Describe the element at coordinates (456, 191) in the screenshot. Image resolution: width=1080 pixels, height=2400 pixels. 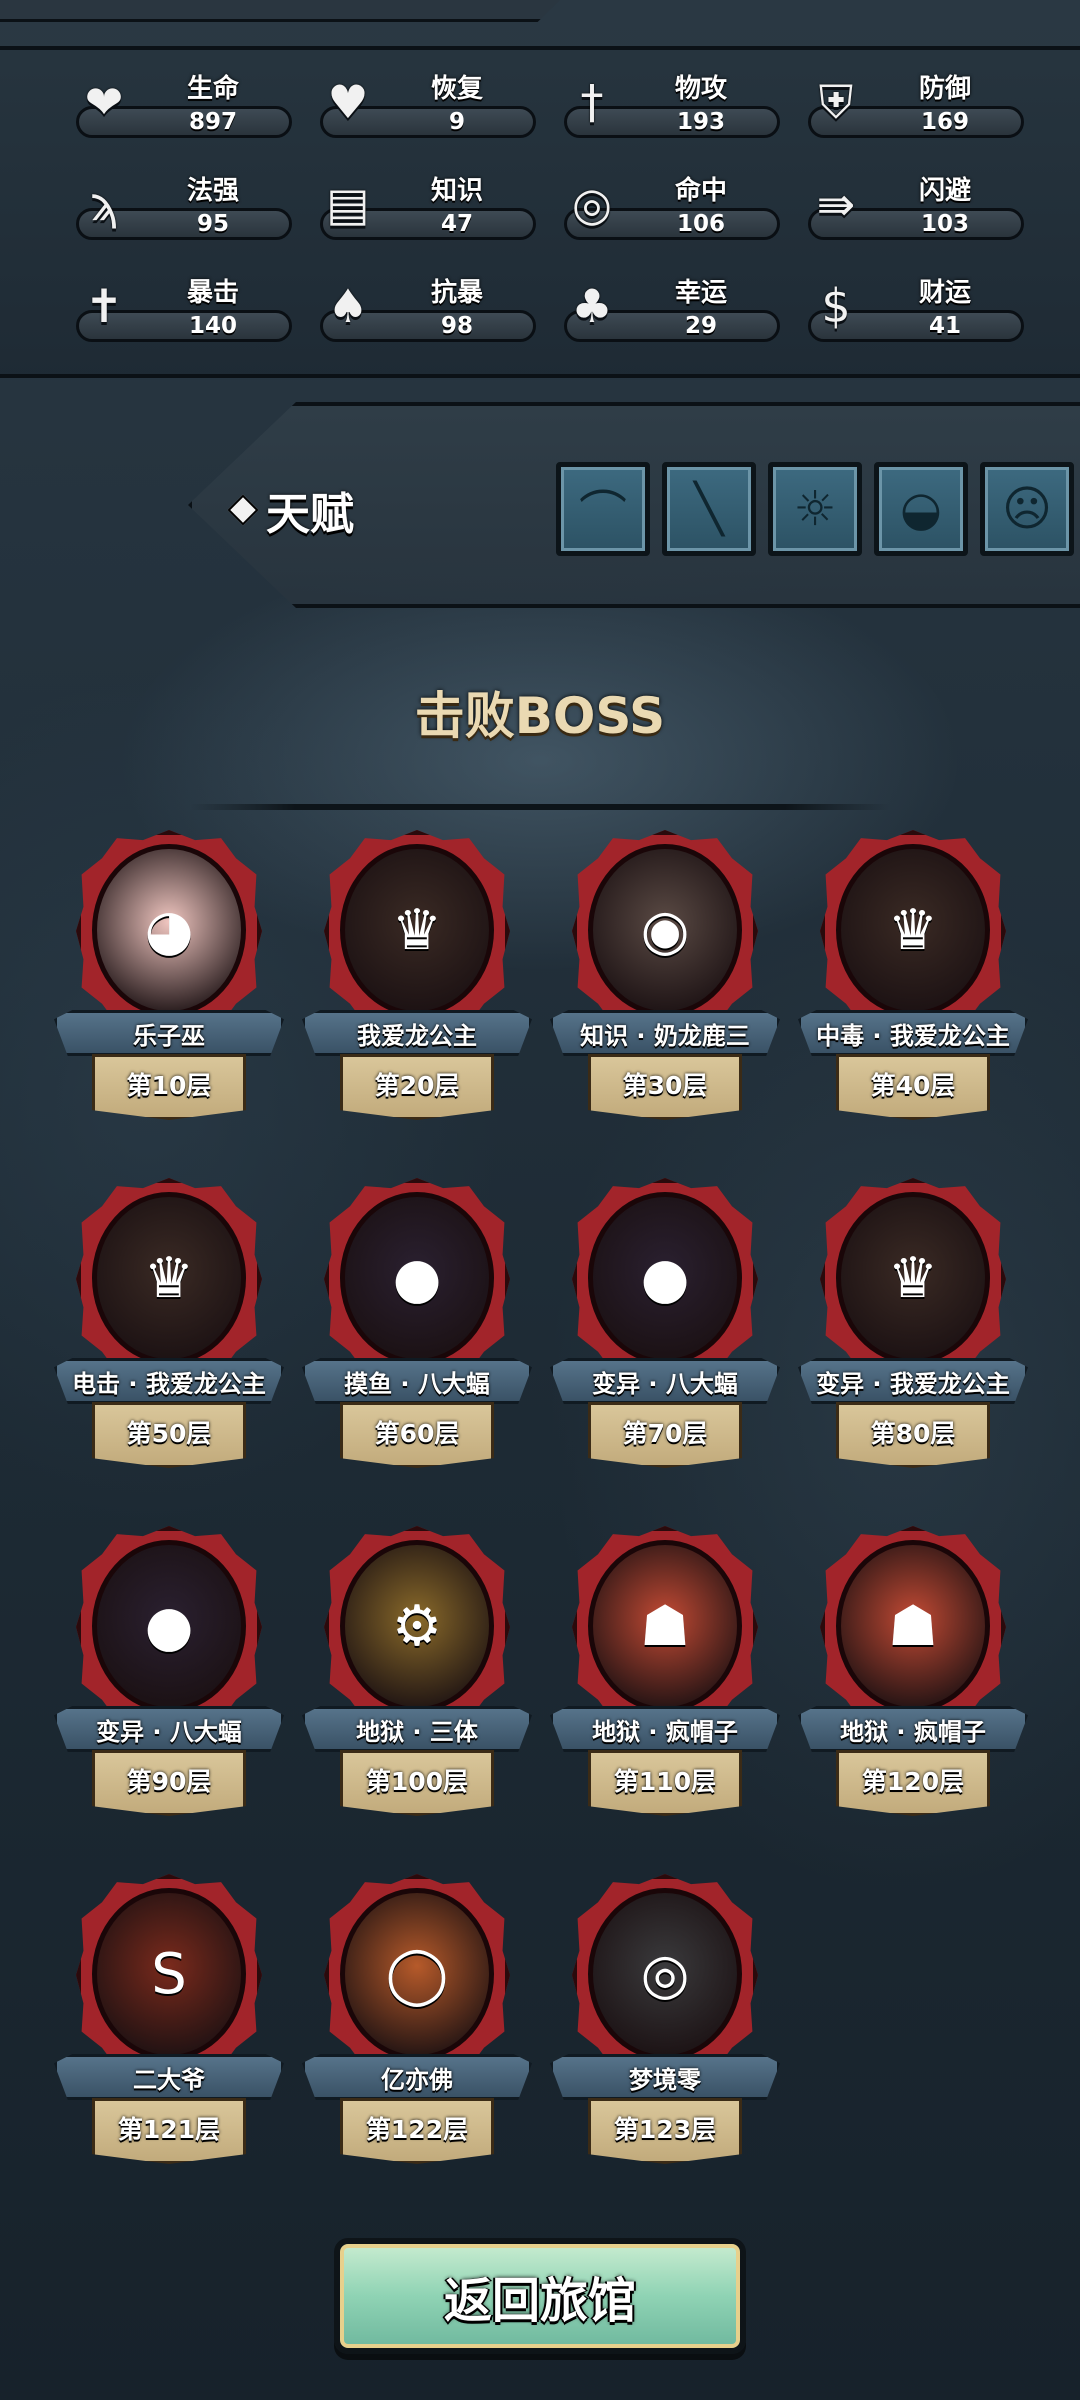
I see `stat-name: 知识` at that location.